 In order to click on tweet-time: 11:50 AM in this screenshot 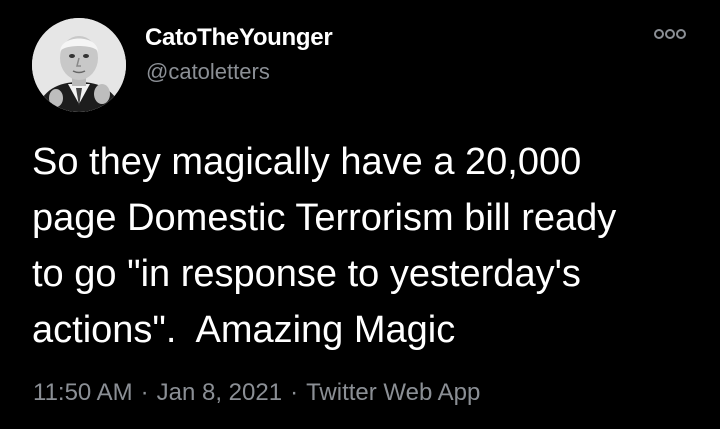, I will do `click(83, 392)`.